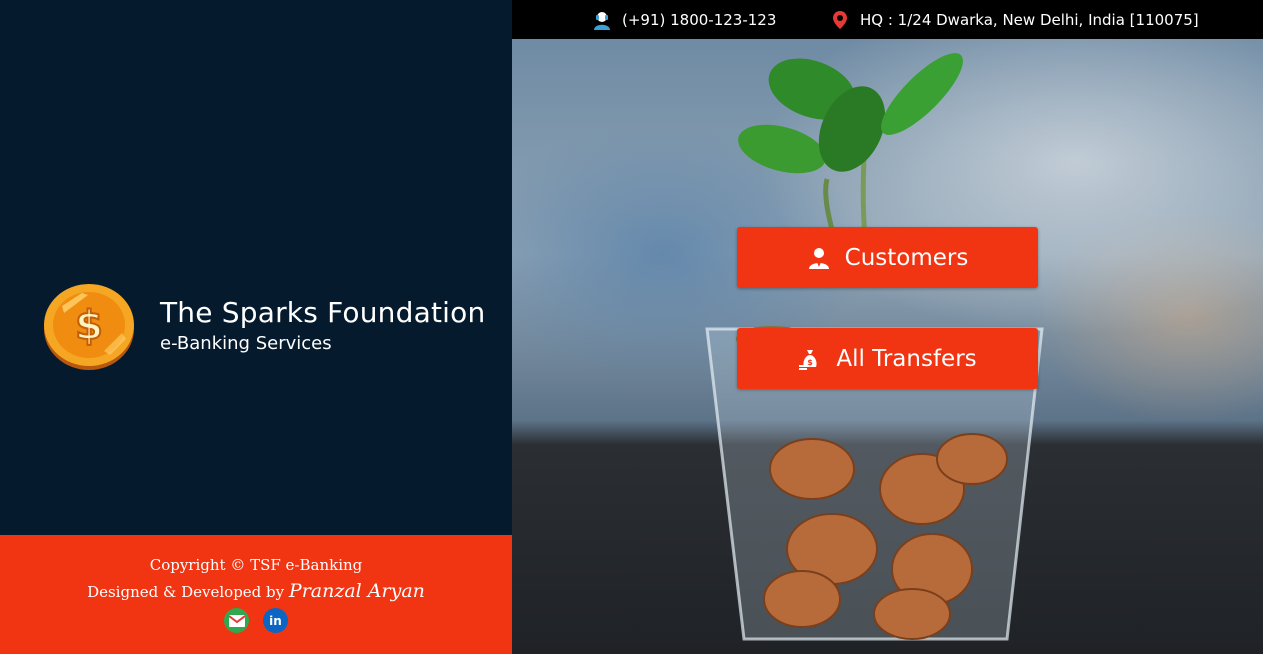 The height and width of the screenshot is (654, 1263). I want to click on contact-phone: (+91) 1800-123-123, so click(684, 19).